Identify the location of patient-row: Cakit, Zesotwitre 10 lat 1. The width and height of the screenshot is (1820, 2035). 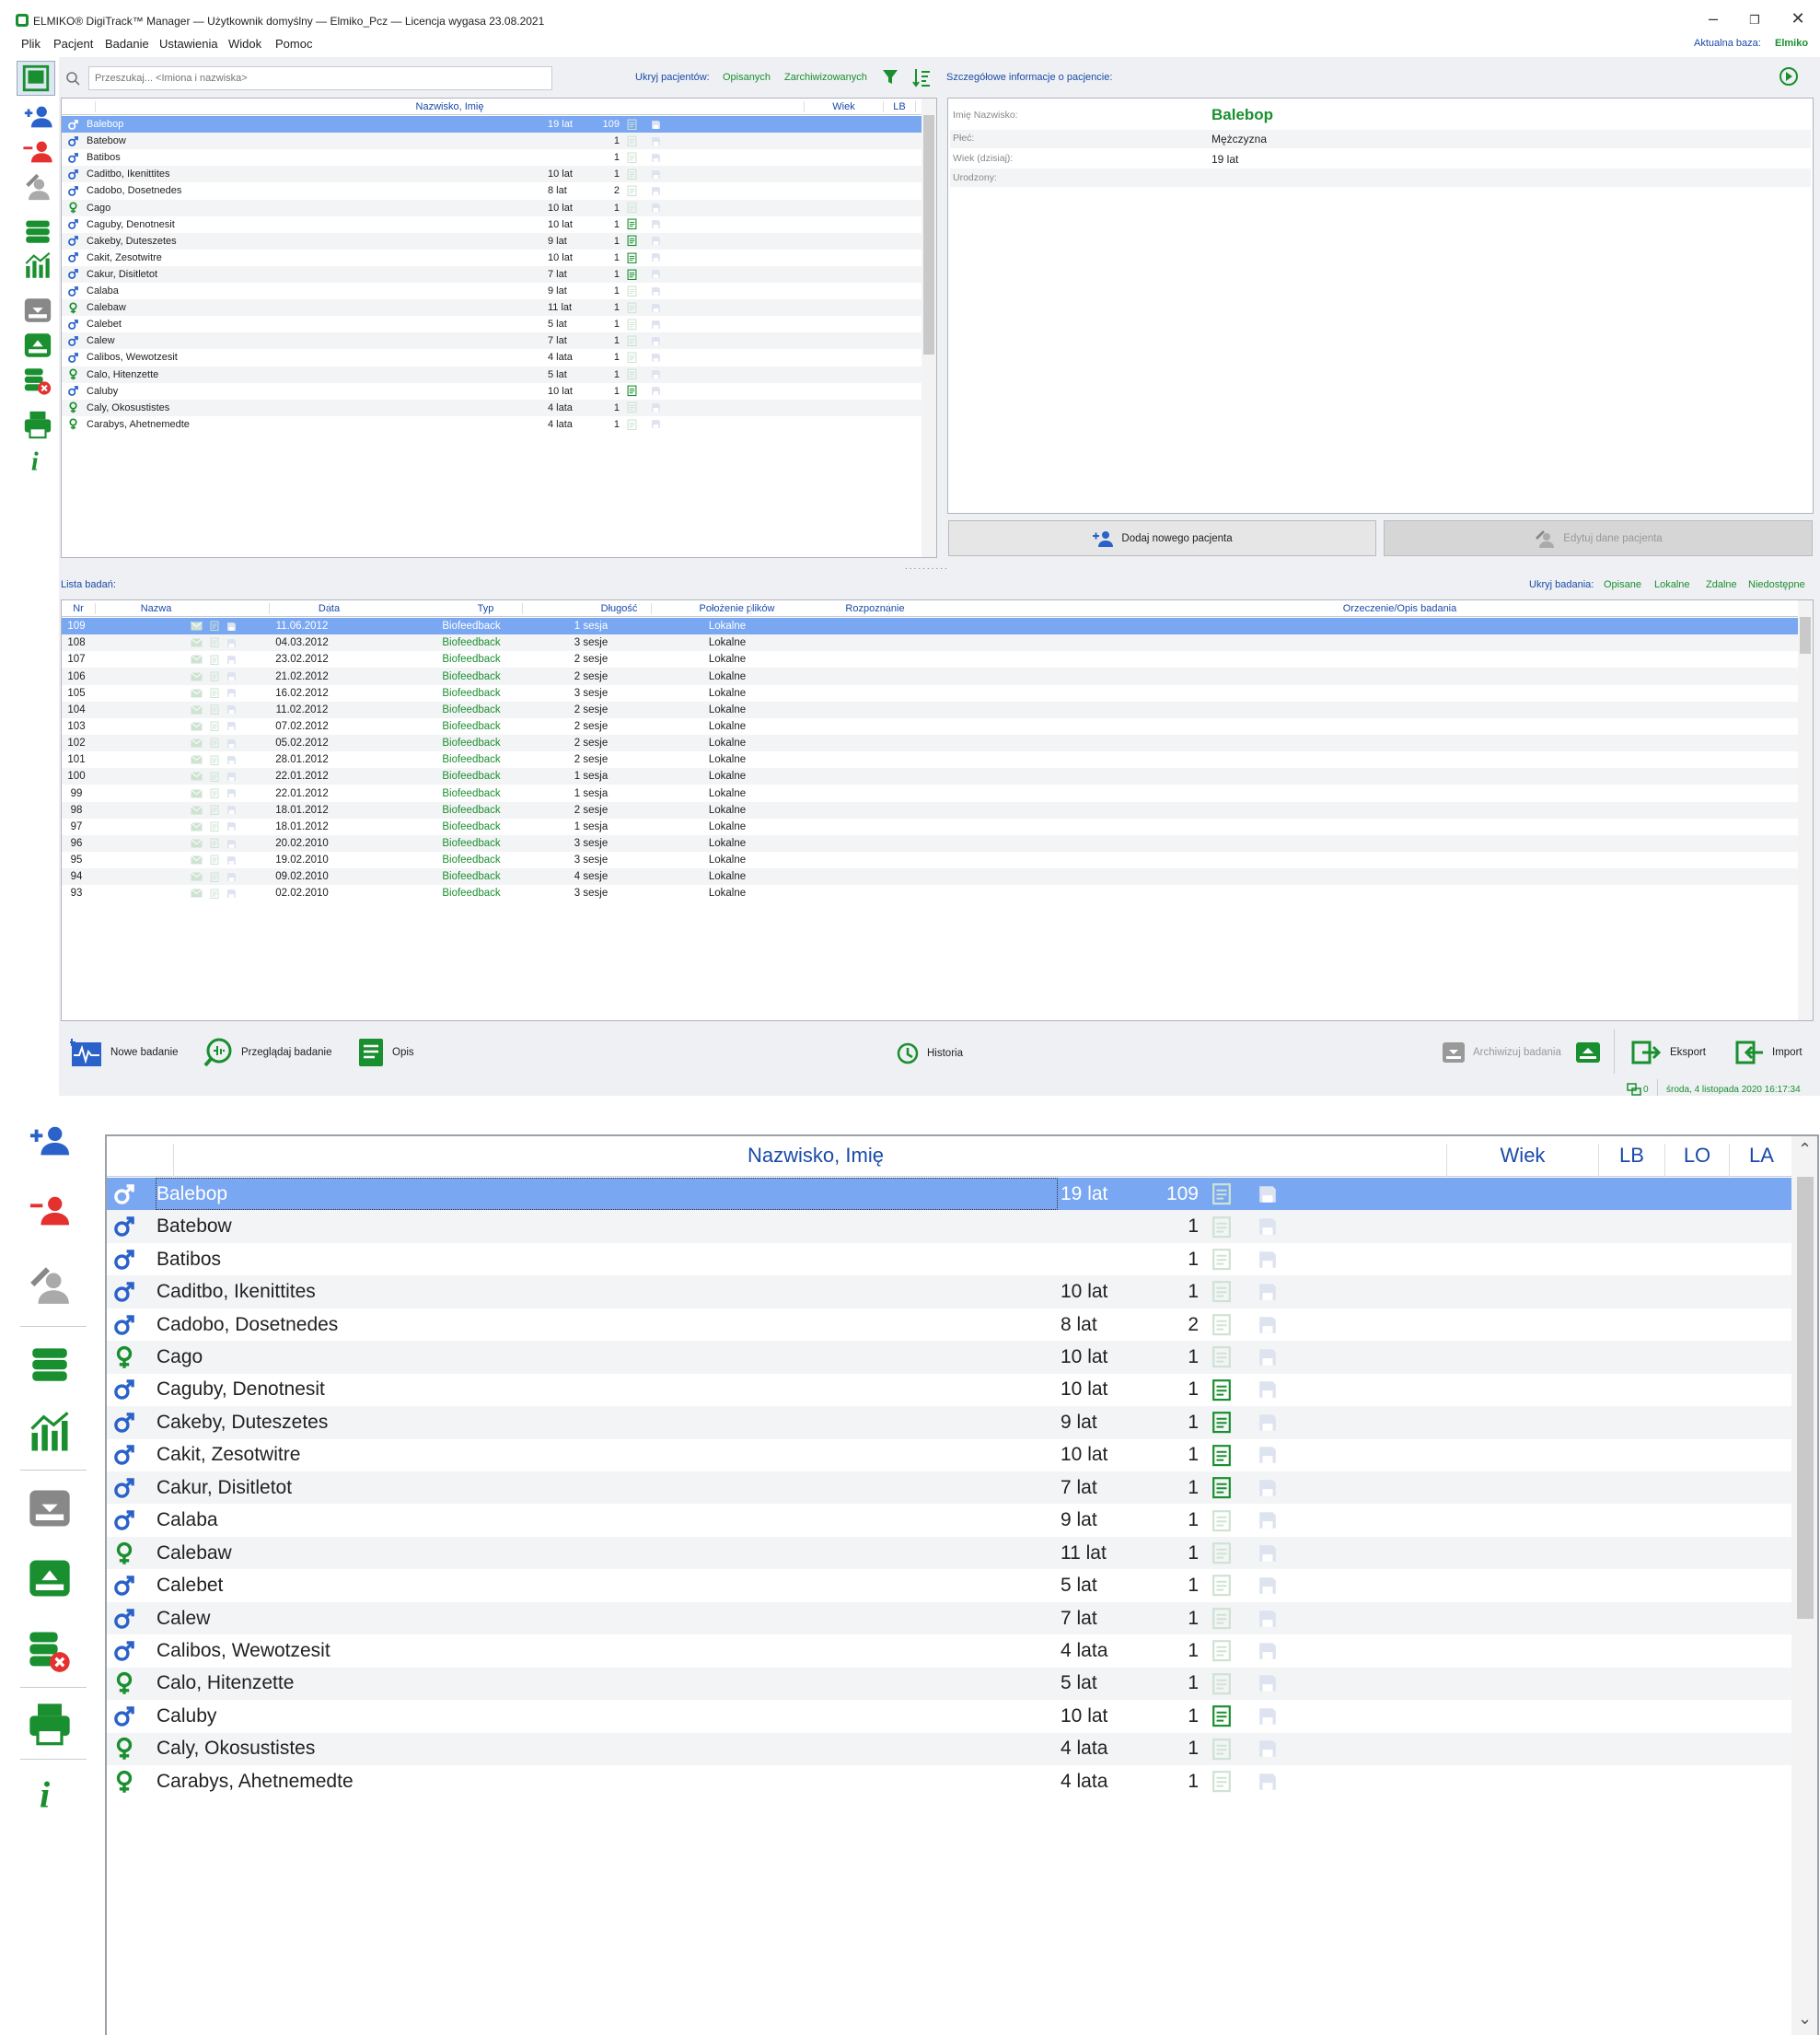
(949, 1455).